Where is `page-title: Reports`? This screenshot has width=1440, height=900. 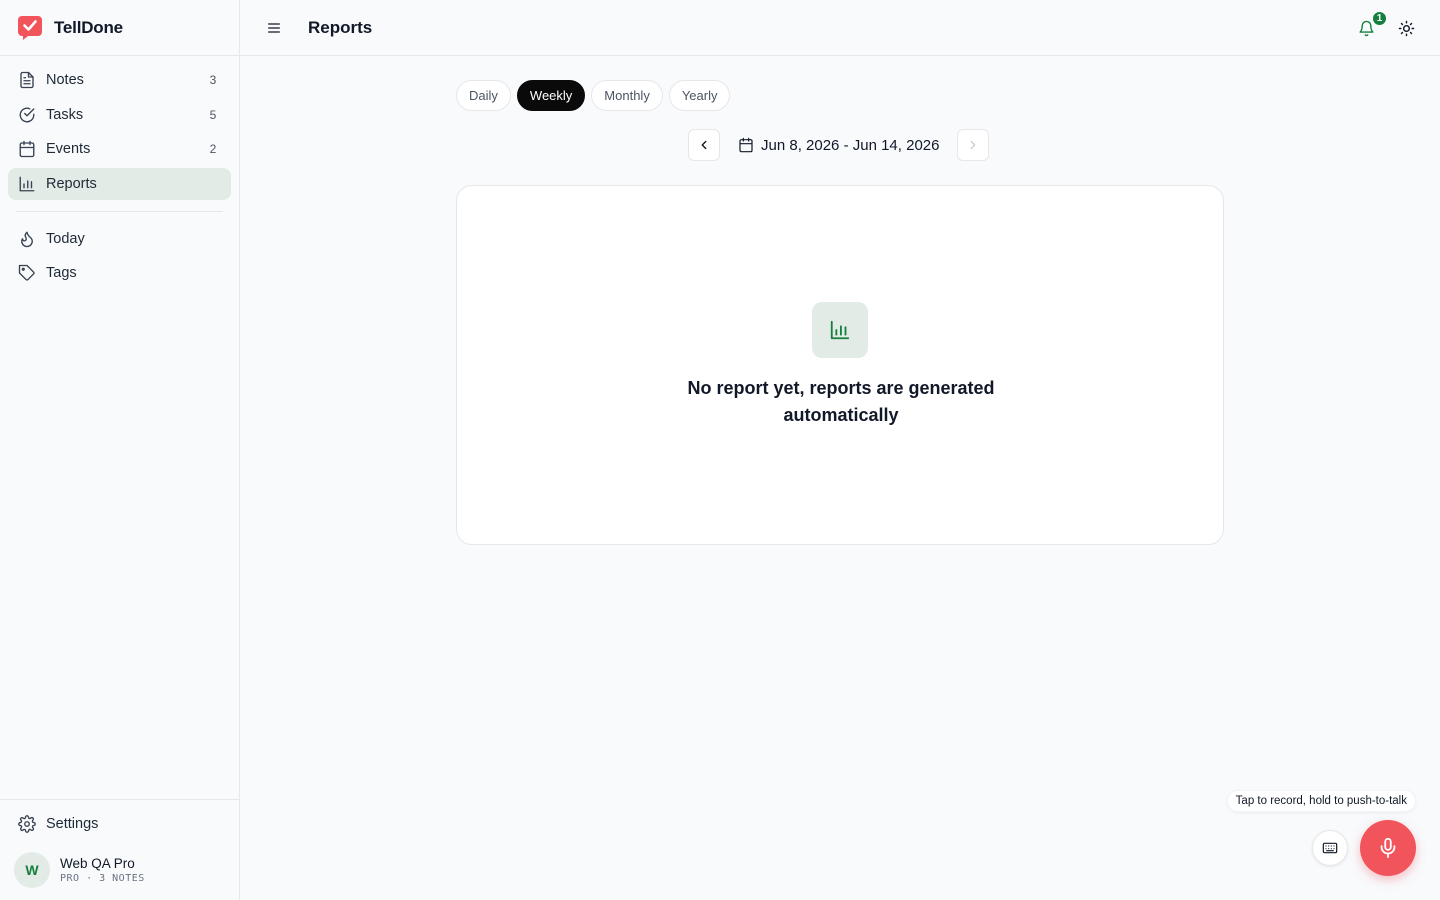 page-title: Reports is located at coordinates (340, 27).